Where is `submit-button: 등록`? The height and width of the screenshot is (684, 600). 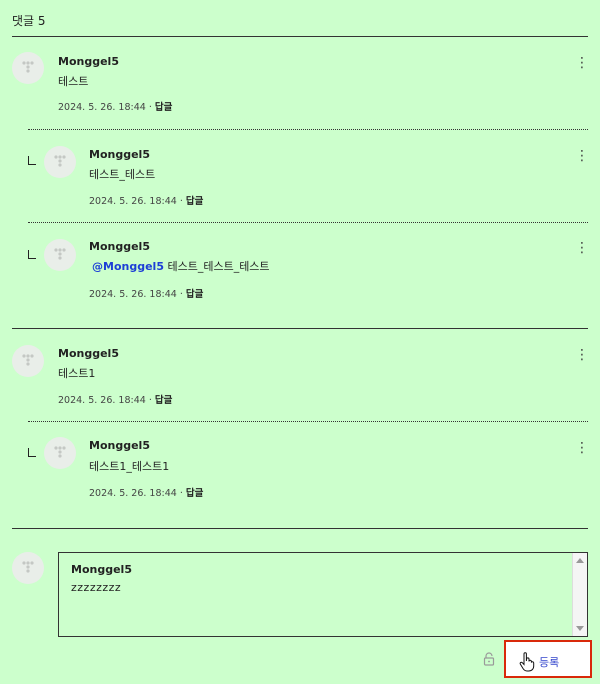 submit-button: 등록 is located at coordinates (548, 659).